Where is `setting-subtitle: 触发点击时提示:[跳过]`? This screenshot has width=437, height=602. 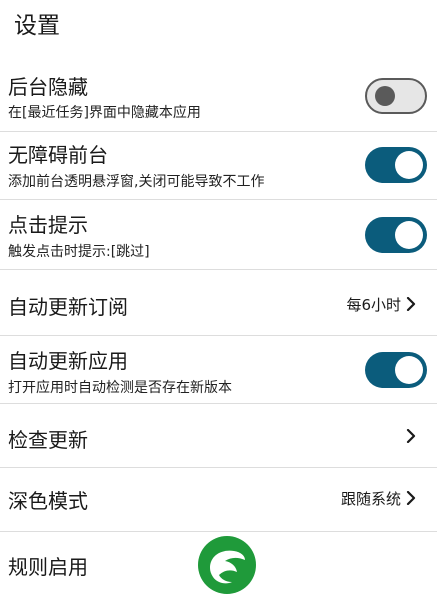
setting-subtitle: 触发点击时提示:[跳过] is located at coordinates (79, 252).